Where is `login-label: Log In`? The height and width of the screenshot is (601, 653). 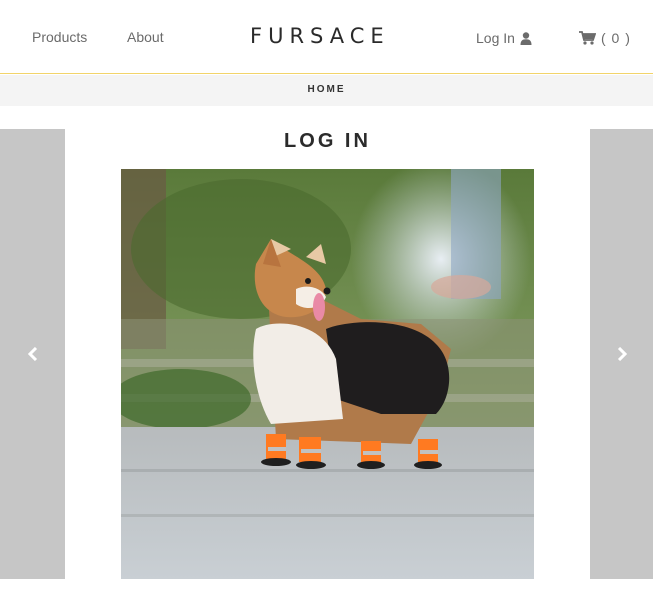
login-label: Log In is located at coordinates (495, 38).